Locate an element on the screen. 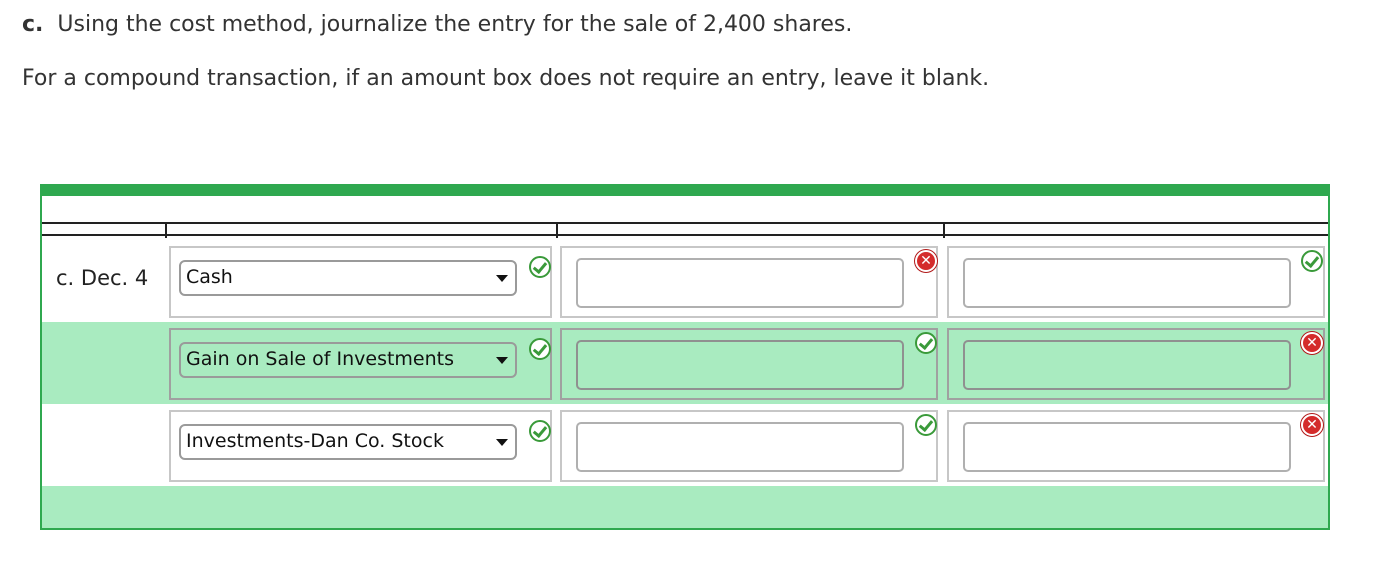  credit-cell is located at coordinates (1136, 282).